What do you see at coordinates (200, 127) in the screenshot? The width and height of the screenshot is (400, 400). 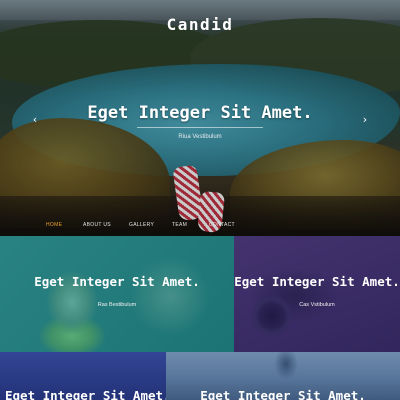 I see `hero-divider` at bounding box center [200, 127].